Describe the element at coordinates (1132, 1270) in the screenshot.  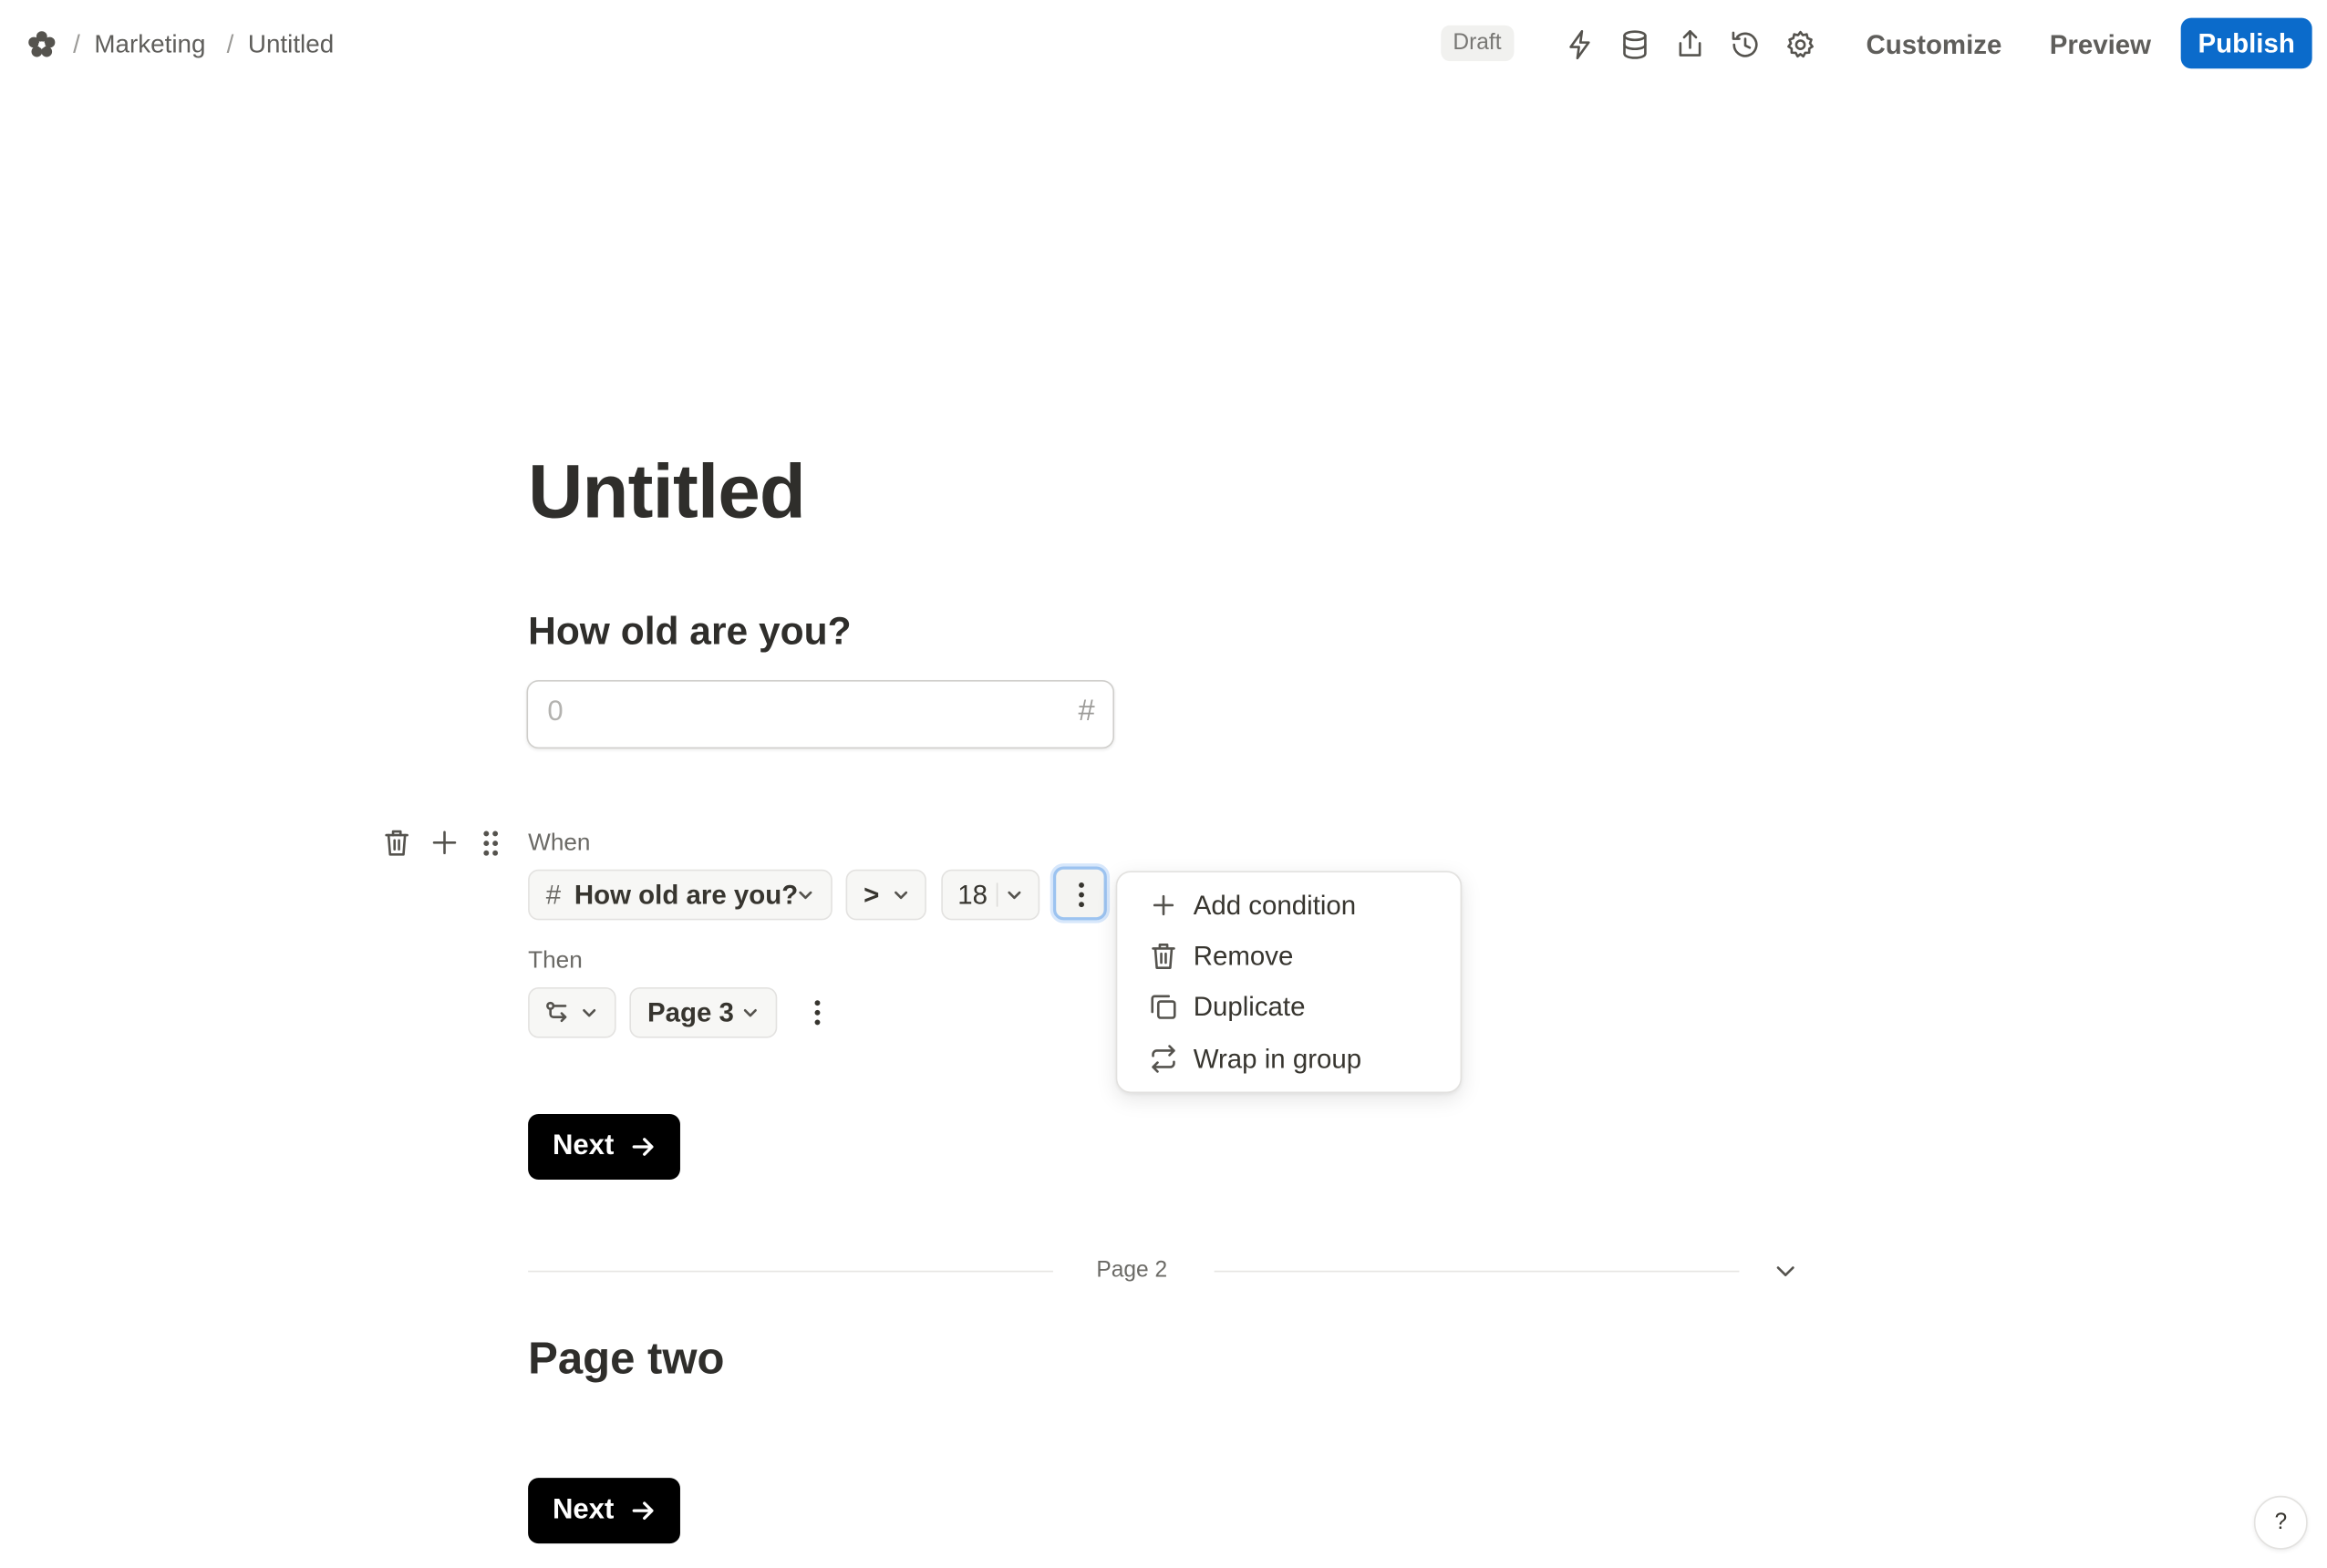
I see `page-divider-label: Page 2` at that location.